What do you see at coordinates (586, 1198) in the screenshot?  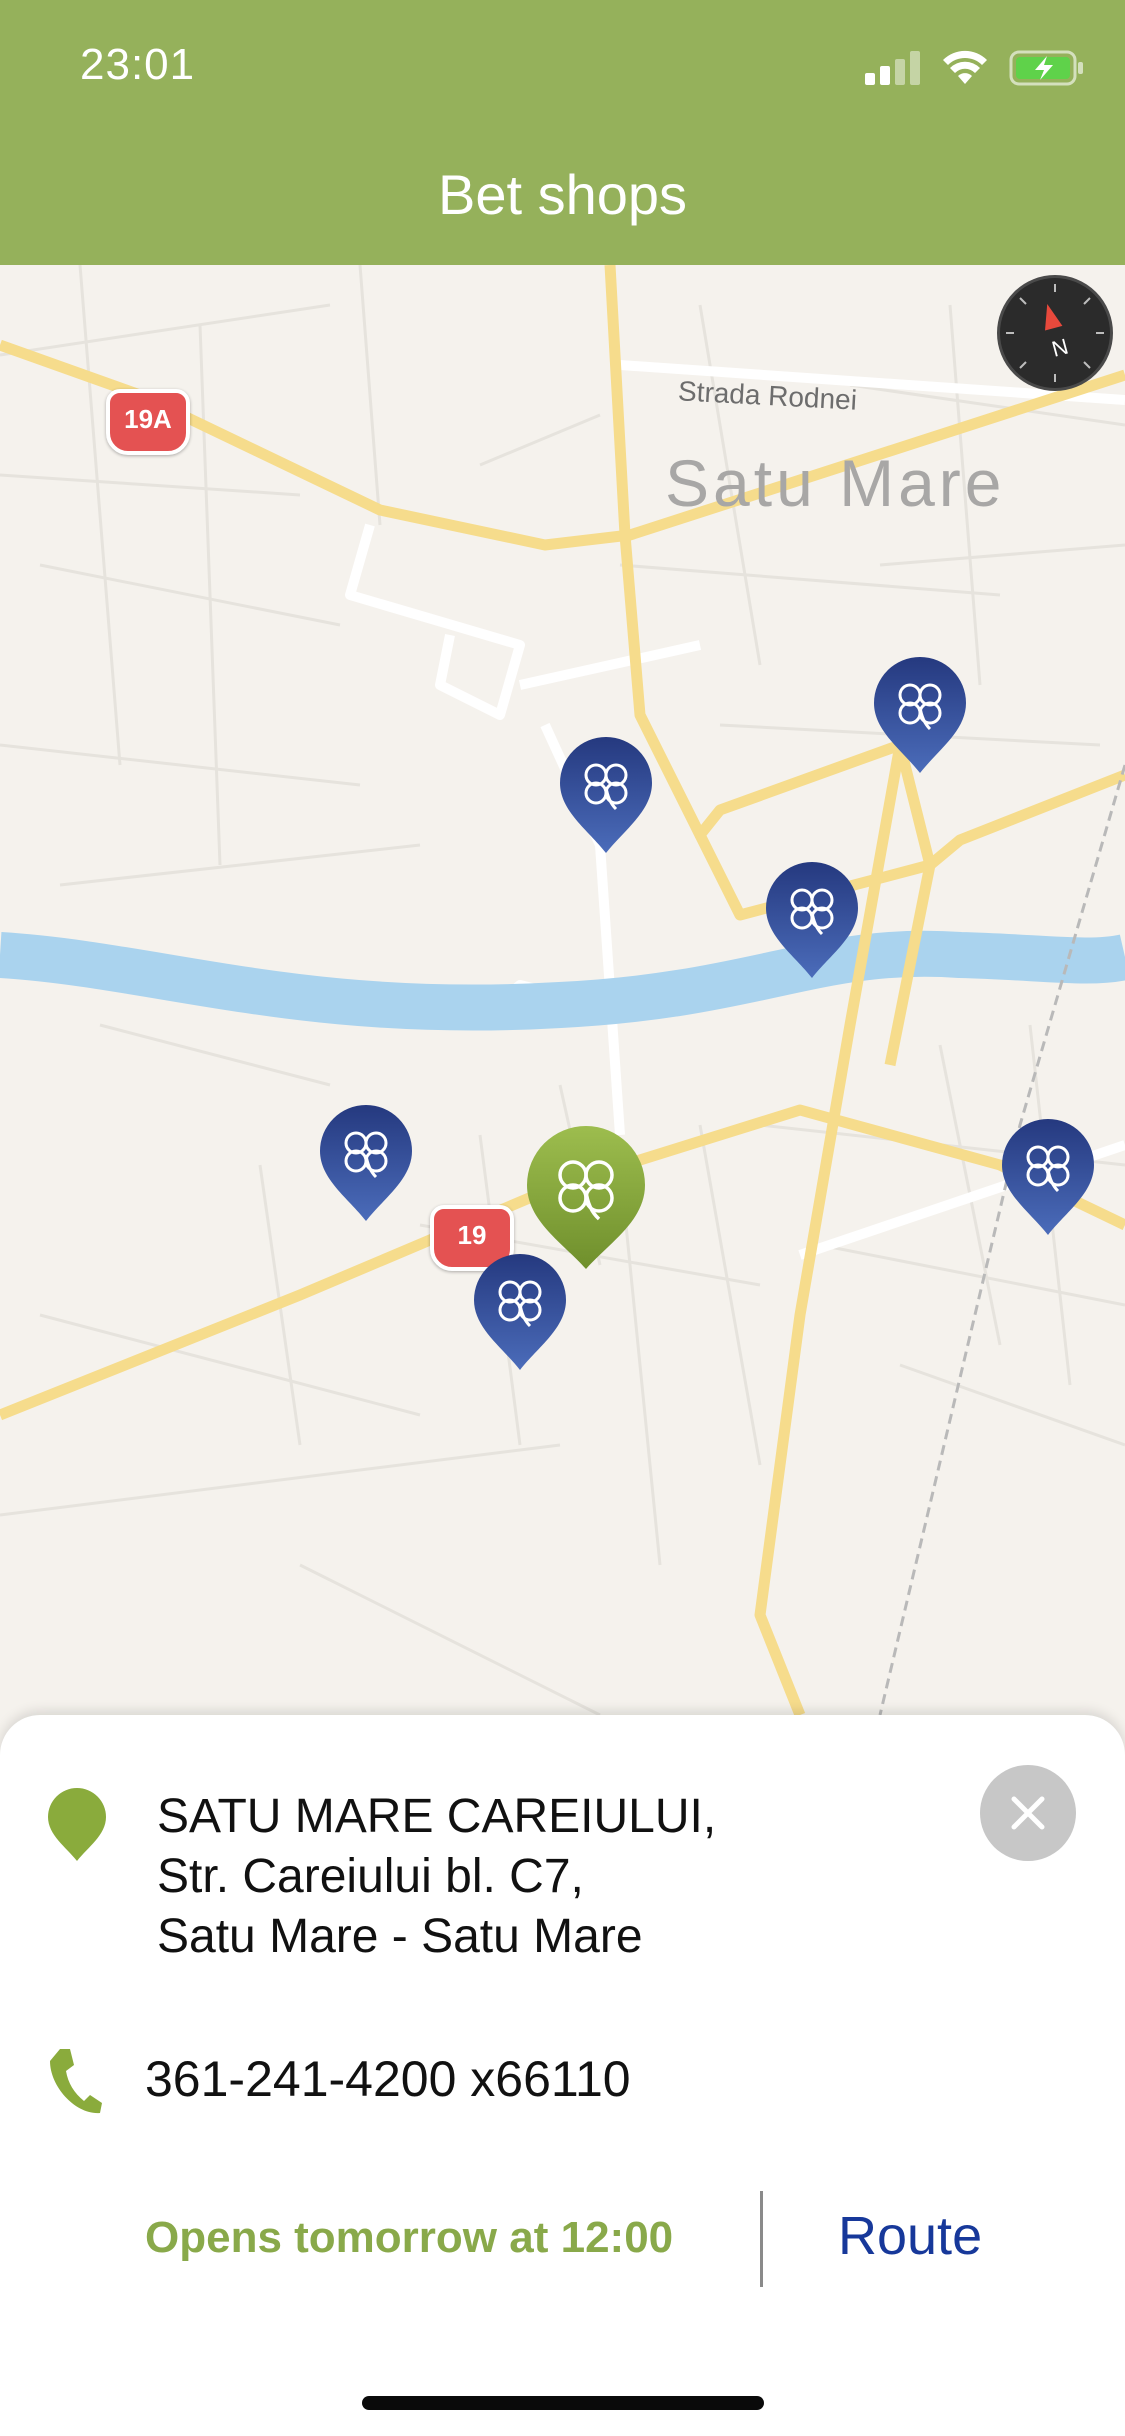 I see `selected-shop-pin` at bounding box center [586, 1198].